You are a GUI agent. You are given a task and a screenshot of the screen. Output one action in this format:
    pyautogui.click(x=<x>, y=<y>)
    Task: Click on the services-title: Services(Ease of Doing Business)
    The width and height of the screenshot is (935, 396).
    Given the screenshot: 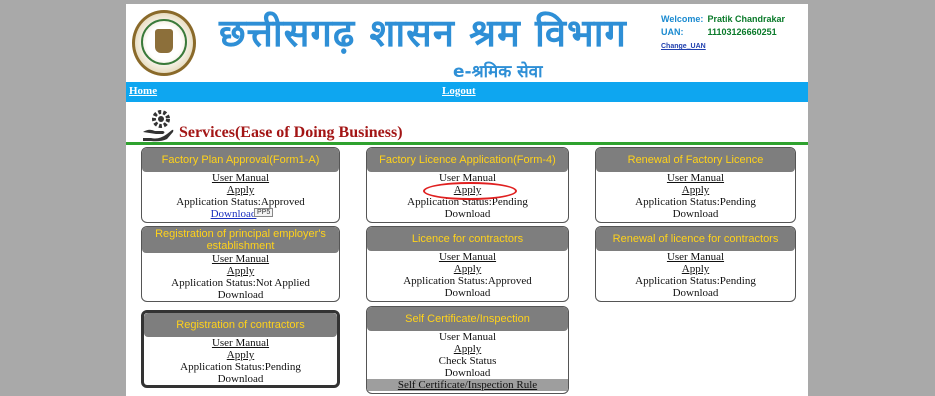 What is the action you would take?
    pyautogui.click(x=291, y=132)
    